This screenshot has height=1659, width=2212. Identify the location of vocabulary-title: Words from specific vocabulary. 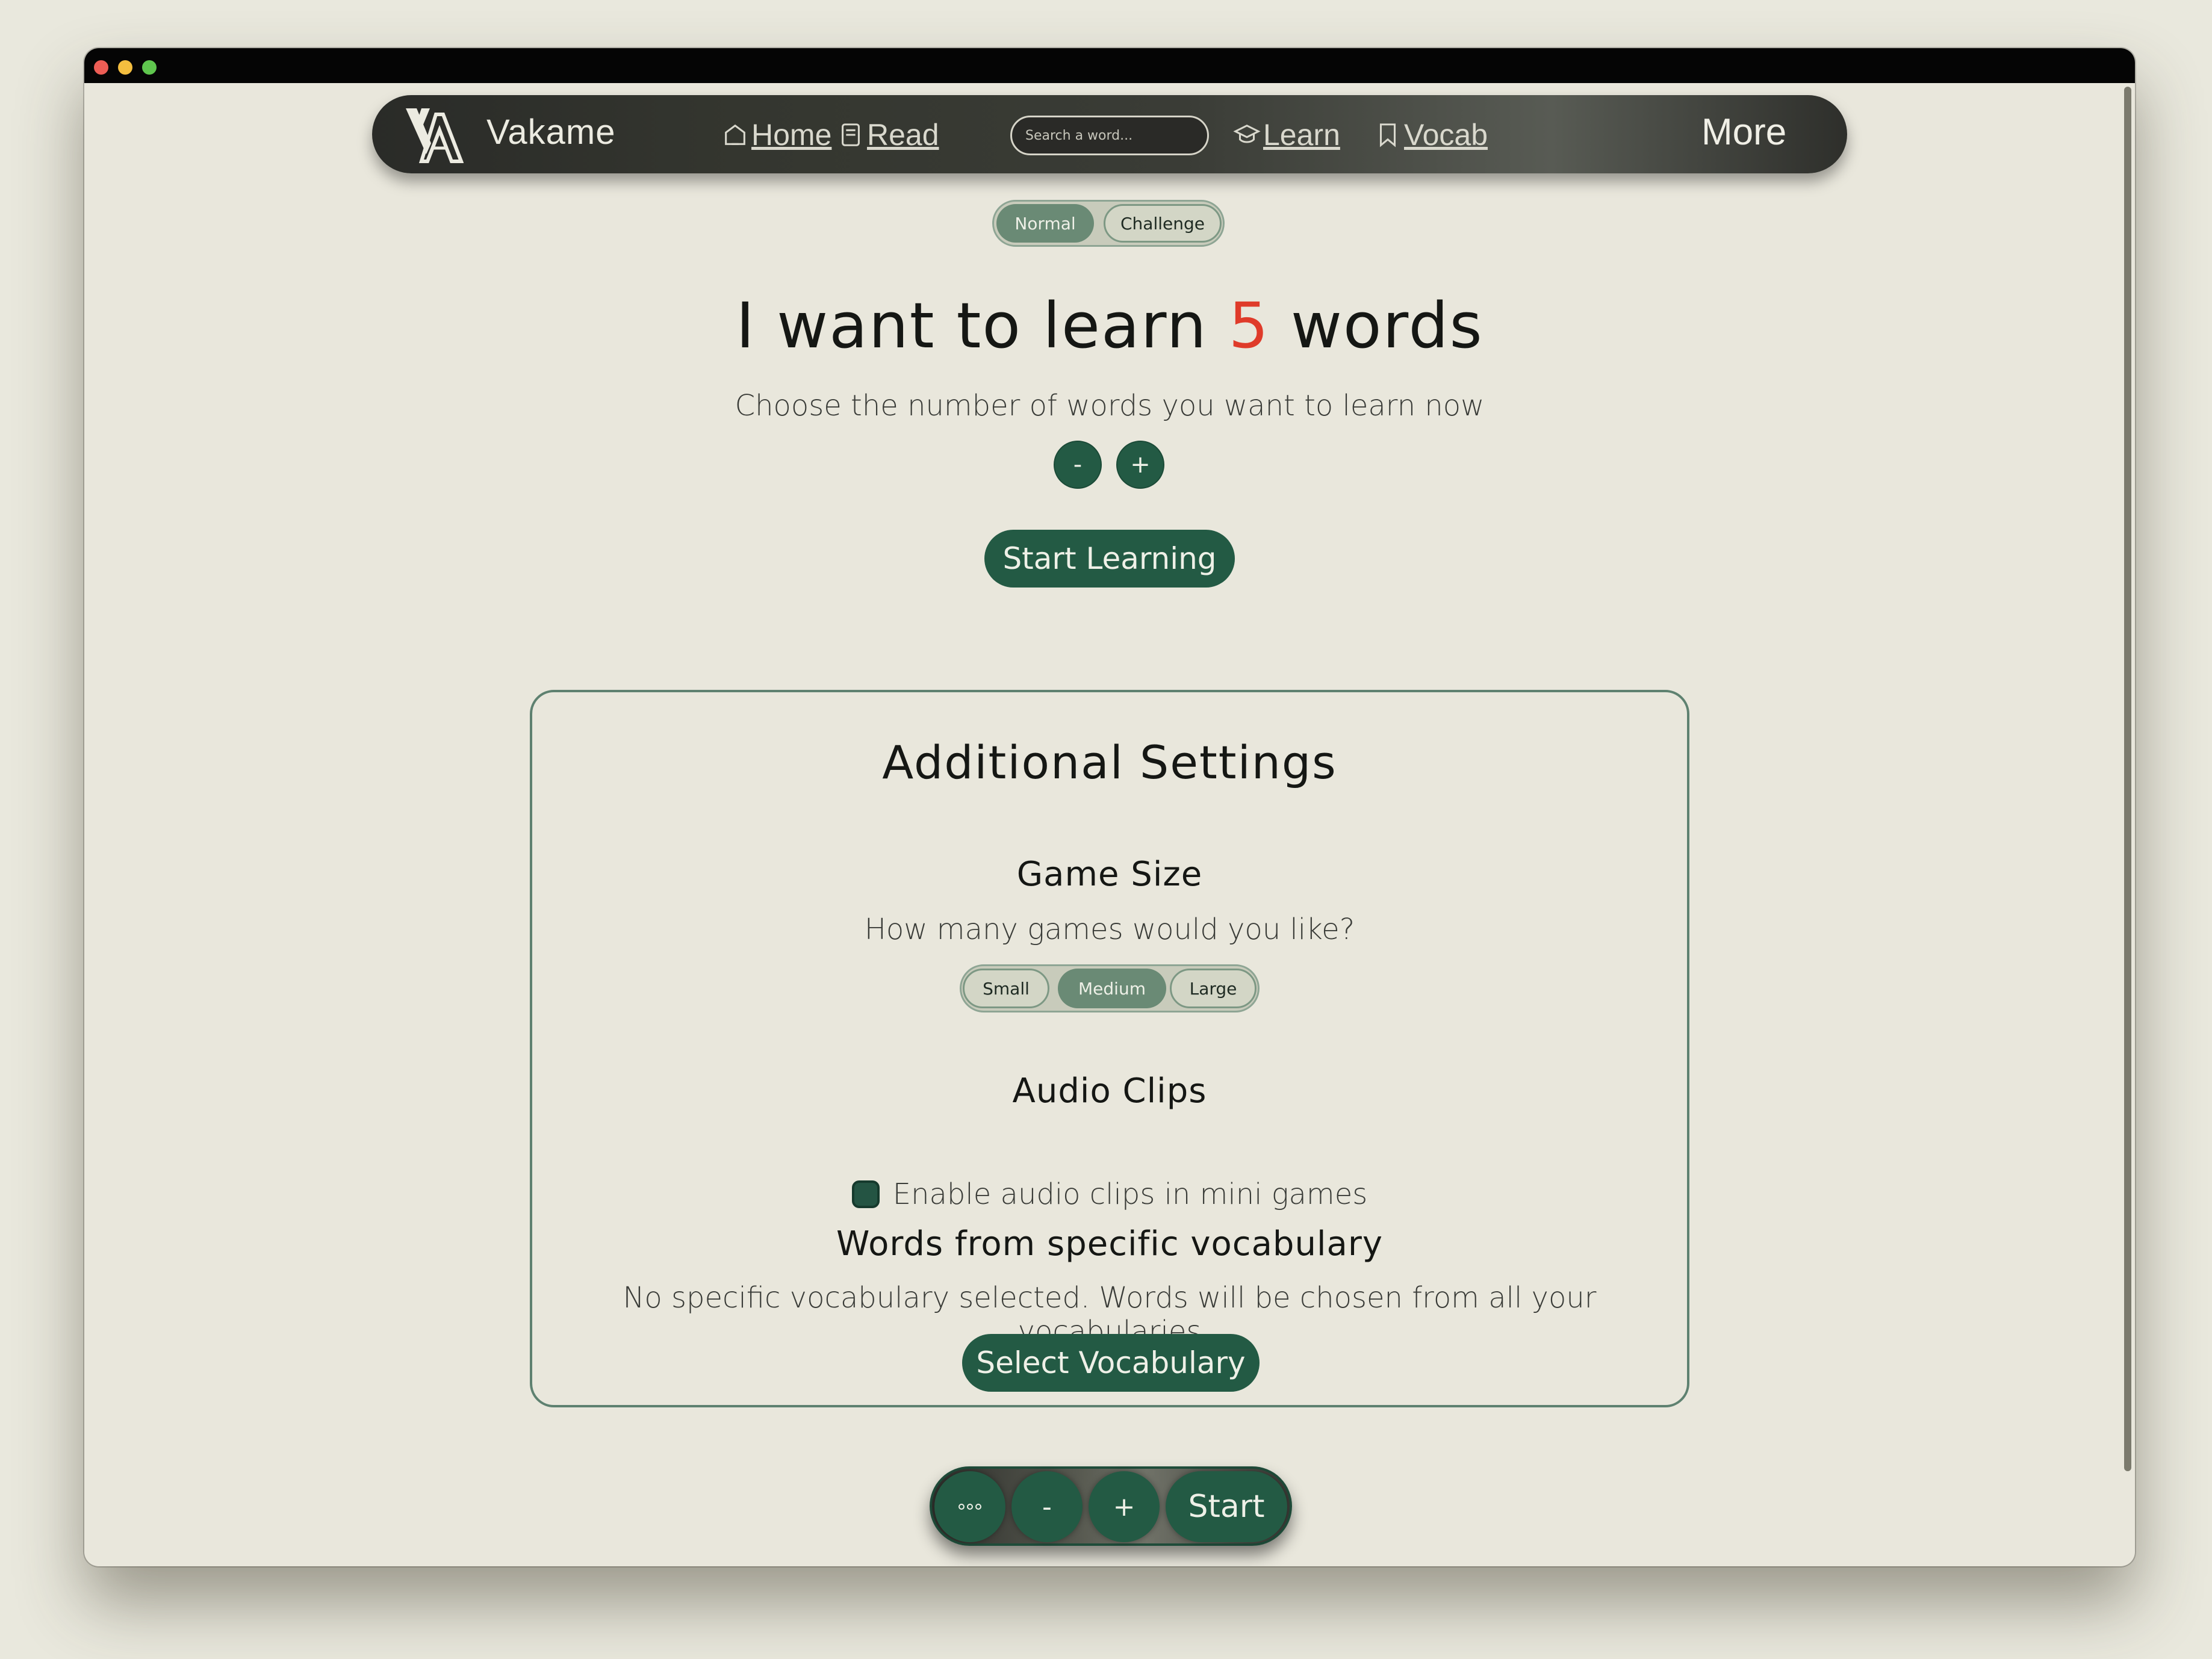
(1109, 1244).